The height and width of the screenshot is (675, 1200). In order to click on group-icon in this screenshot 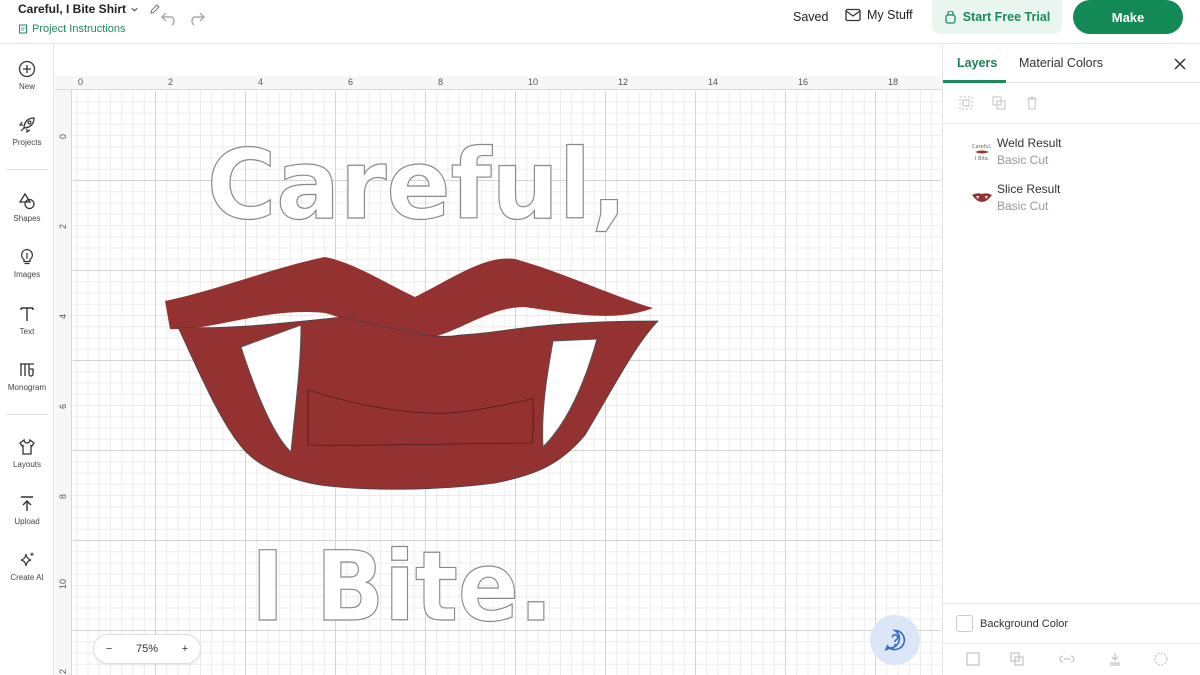, I will do `click(966, 103)`.